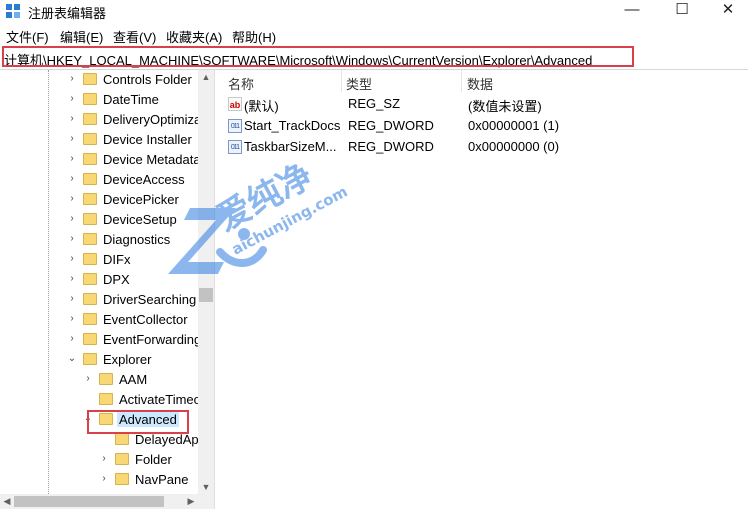 The image size is (748, 509). I want to click on menu-file: 文件(F), so click(27, 36).